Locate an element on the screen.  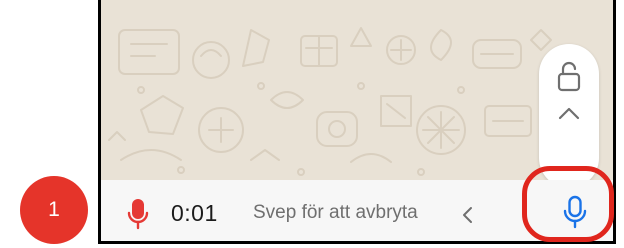
step-number-badge: 1 is located at coordinates (54, 210).